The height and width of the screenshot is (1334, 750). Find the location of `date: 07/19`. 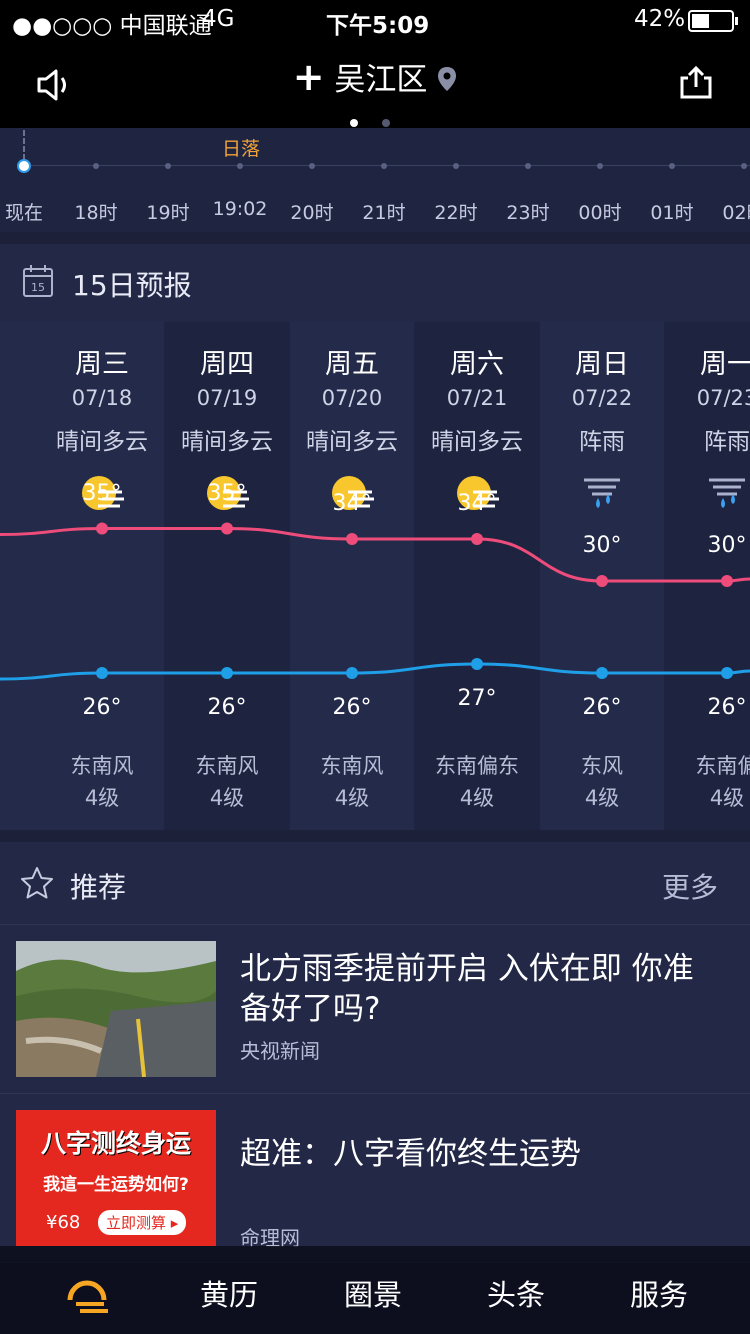

date: 07/19 is located at coordinates (227, 398).